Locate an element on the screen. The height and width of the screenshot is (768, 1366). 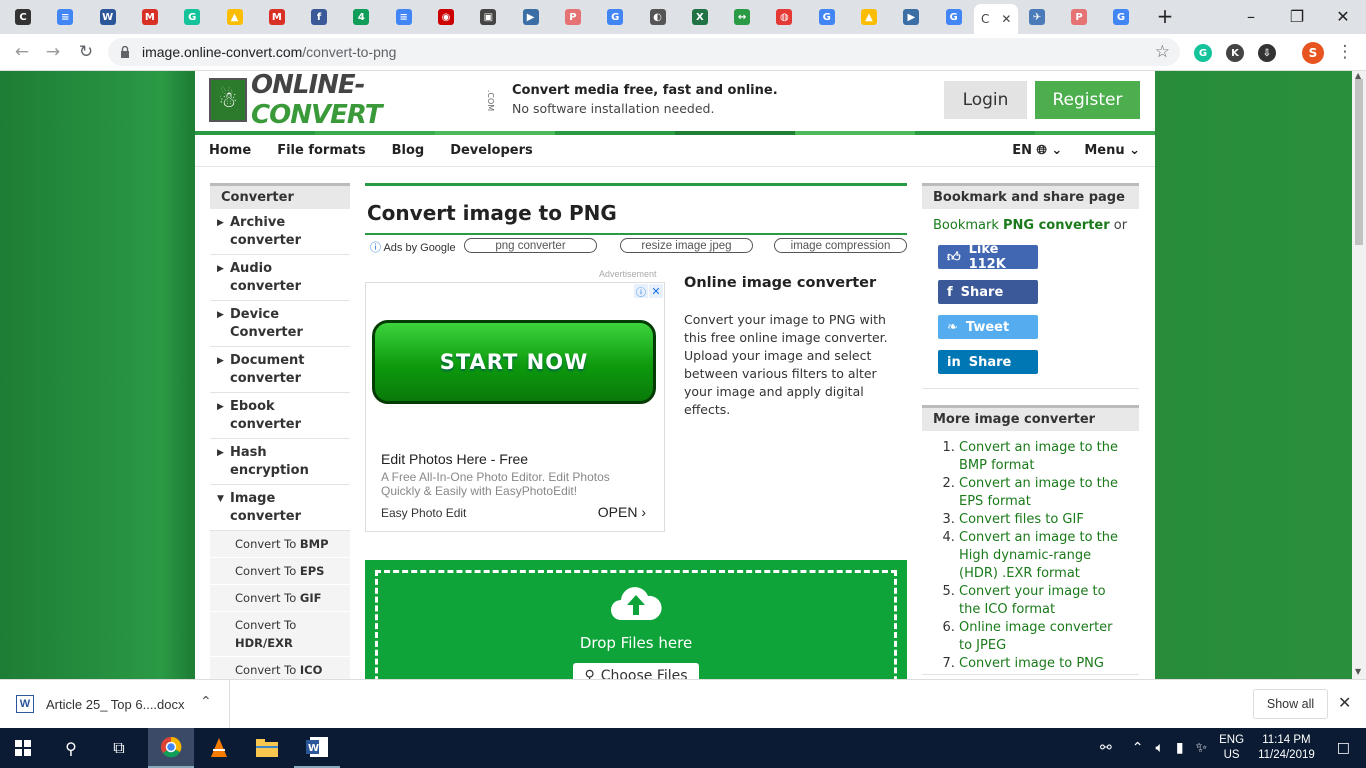
sidebar-category: ▶ Hash encryption is located at coordinates (280, 462).